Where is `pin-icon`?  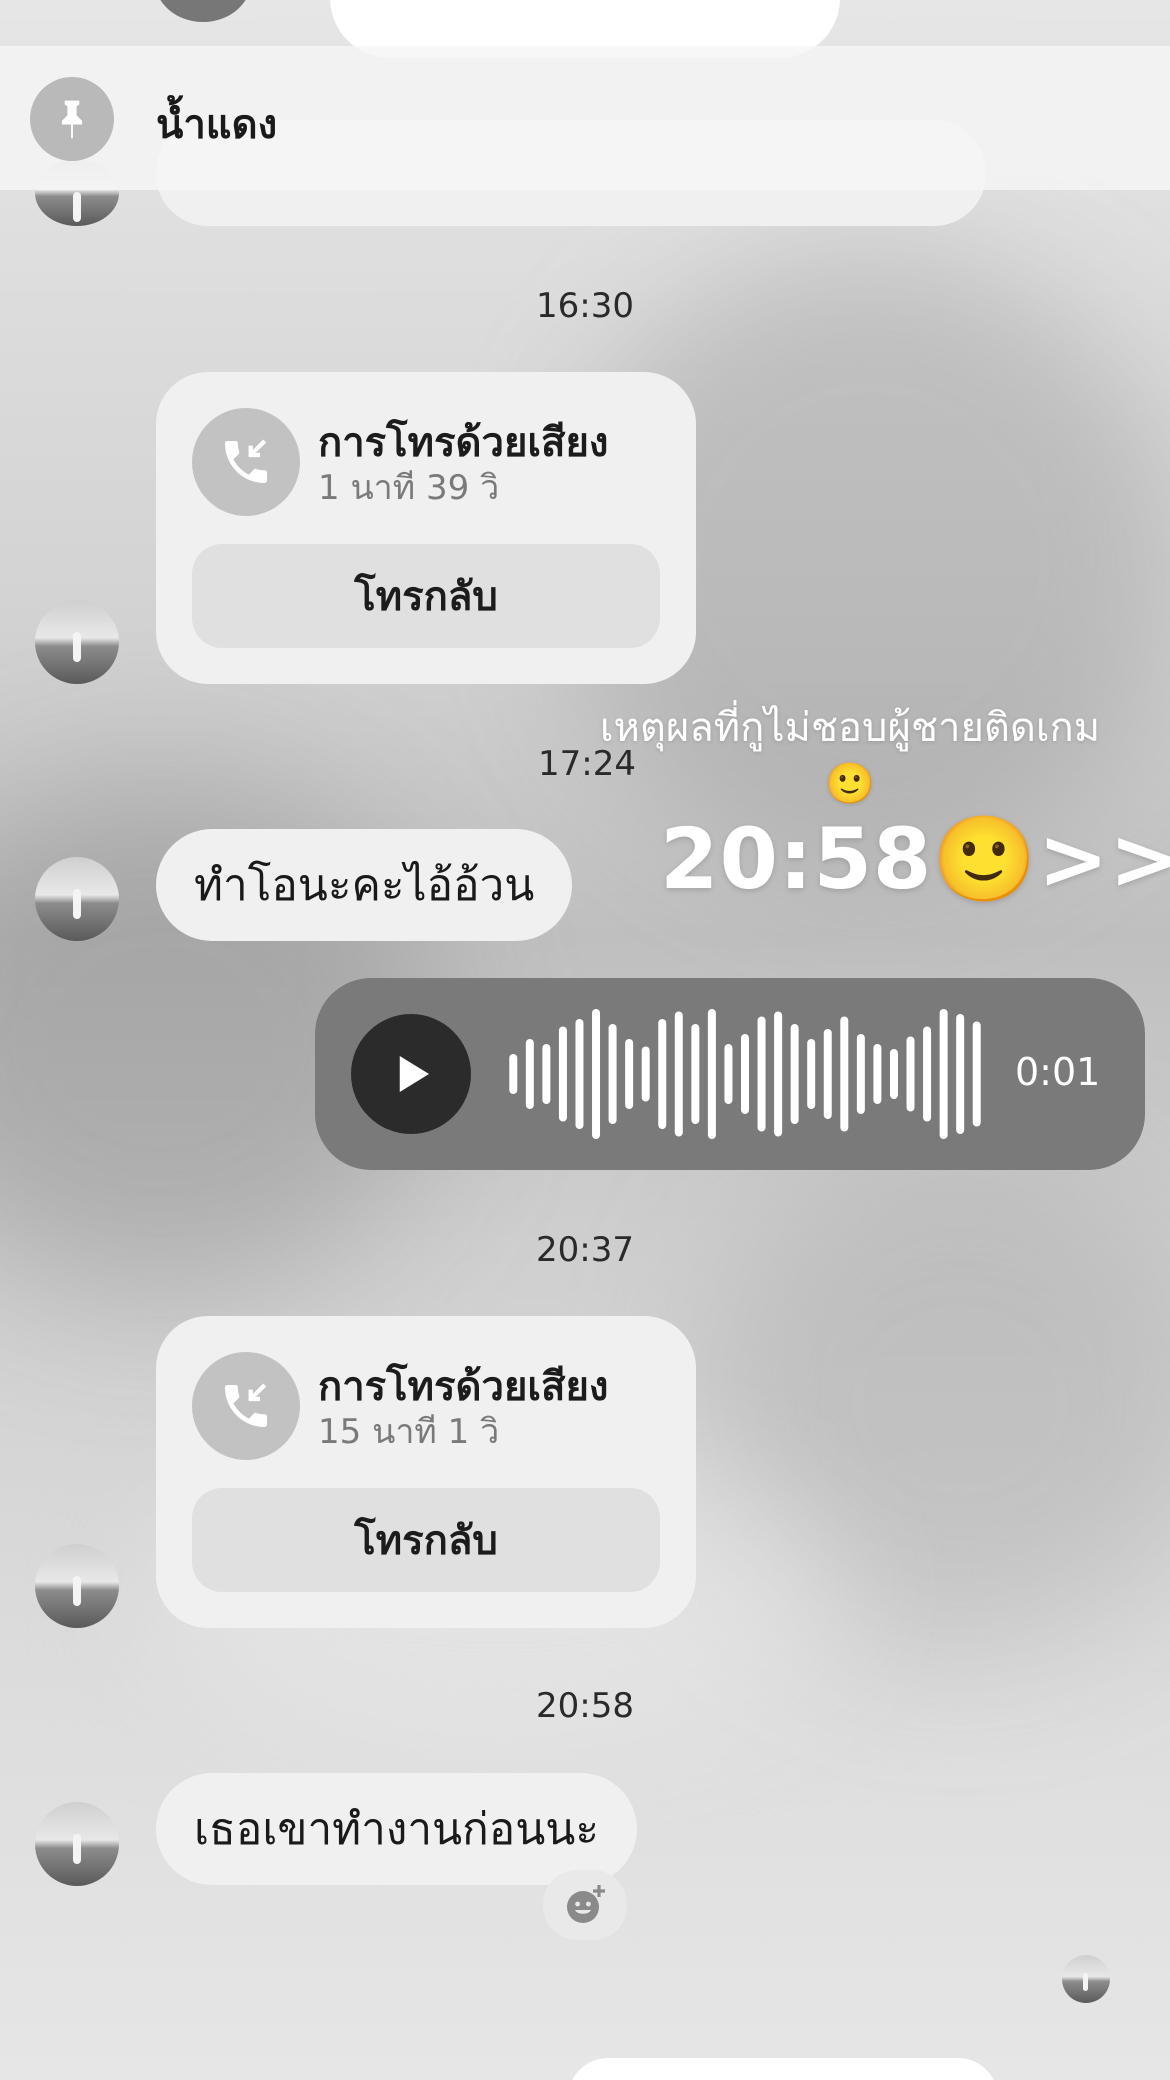
pin-icon is located at coordinates (72, 119).